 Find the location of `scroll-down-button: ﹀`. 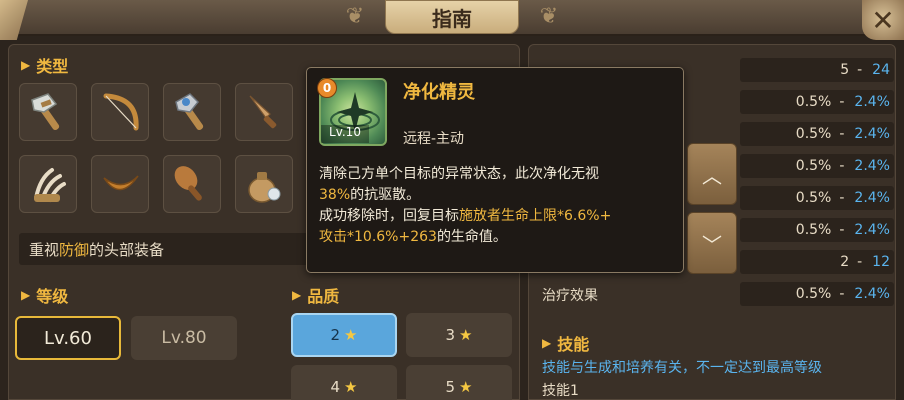

scroll-down-button: ﹀ is located at coordinates (712, 243).